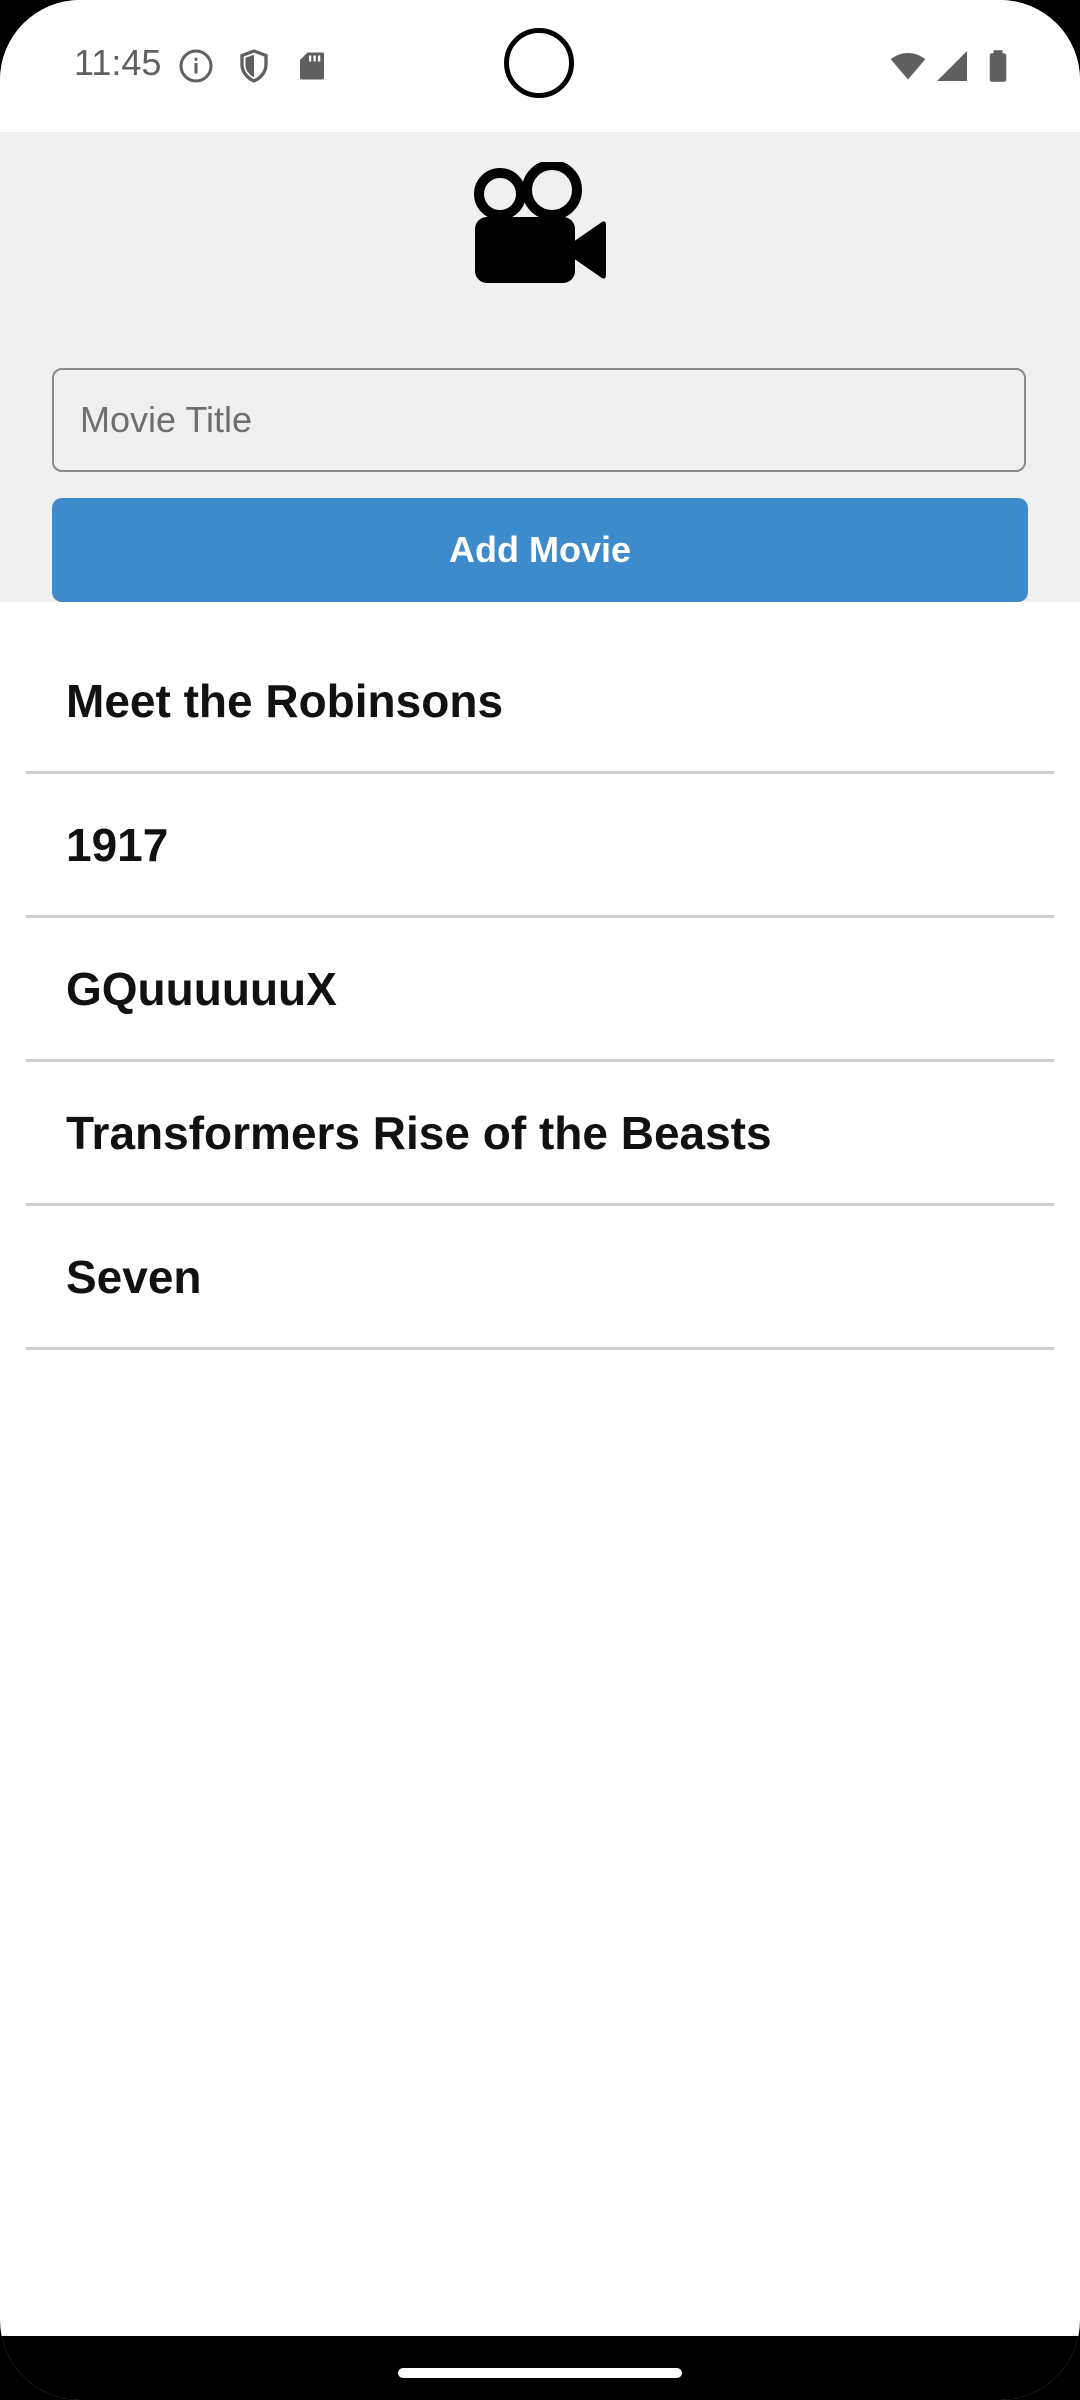 The height and width of the screenshot is (2400, 1080). Describe the element at coordinates (540, 550) in the screenshot. I see `add-movie-button: Add Movie` at that location.